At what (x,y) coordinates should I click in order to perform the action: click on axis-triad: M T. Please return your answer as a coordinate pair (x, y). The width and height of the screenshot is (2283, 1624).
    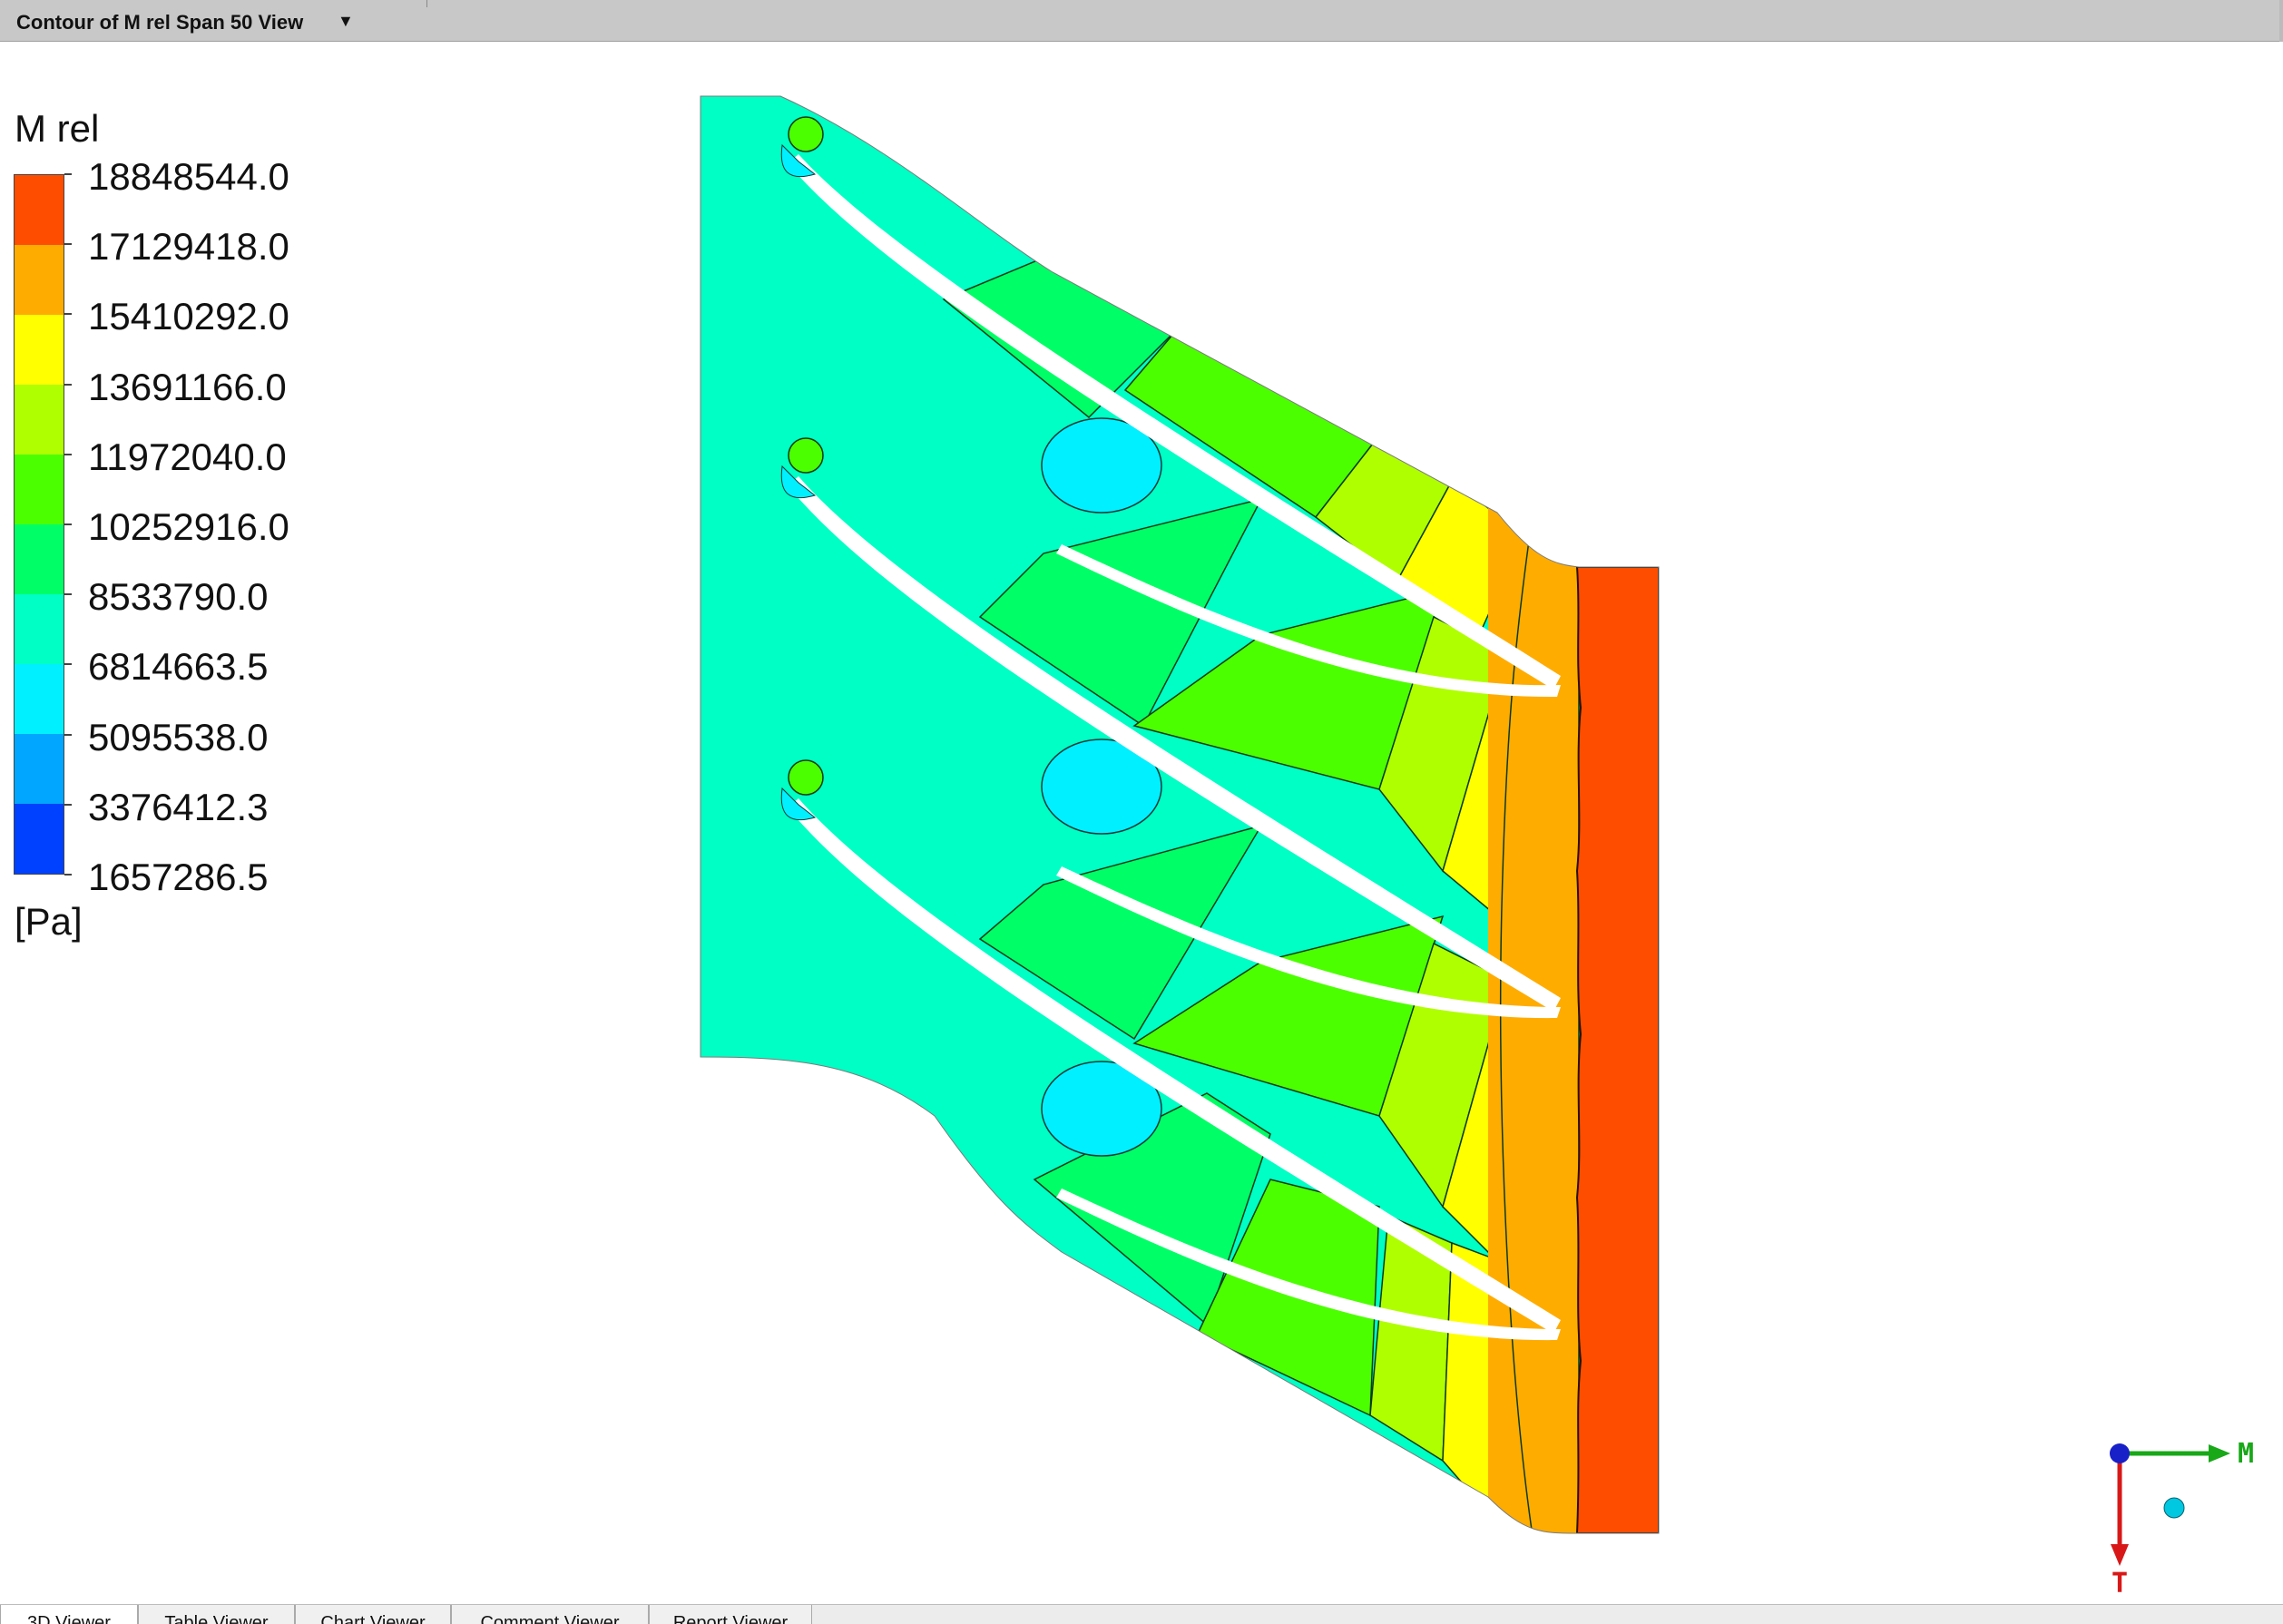
    Looking at the image, I should click on (2182, 1519).